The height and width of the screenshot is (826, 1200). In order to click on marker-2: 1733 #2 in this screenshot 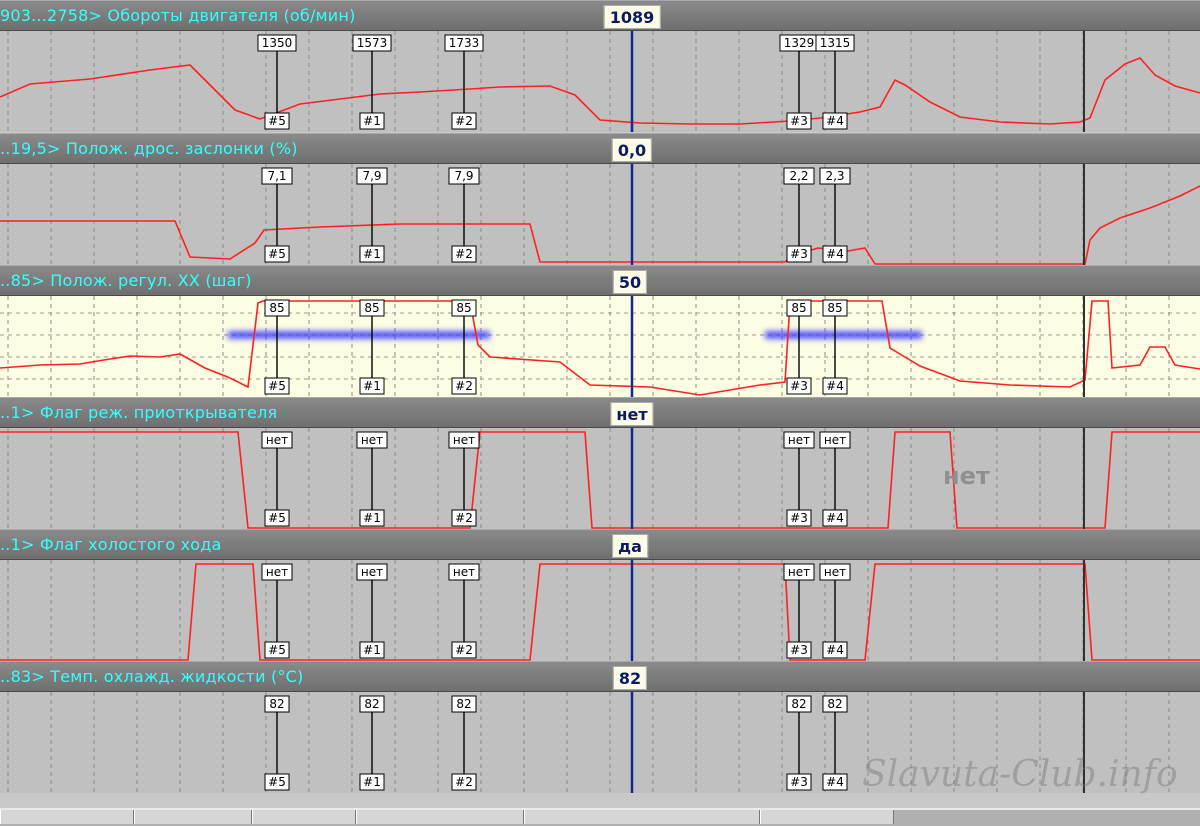, I will do `click(464, 82)`.